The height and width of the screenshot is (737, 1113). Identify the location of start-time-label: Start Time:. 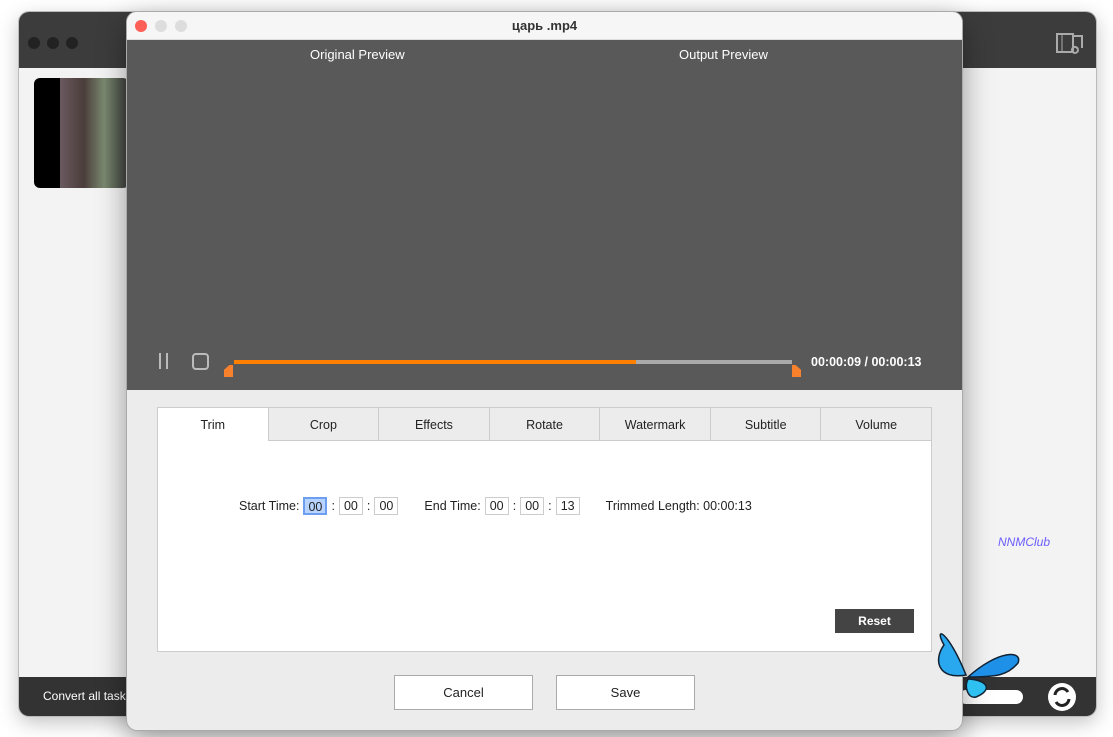
(269, 506).